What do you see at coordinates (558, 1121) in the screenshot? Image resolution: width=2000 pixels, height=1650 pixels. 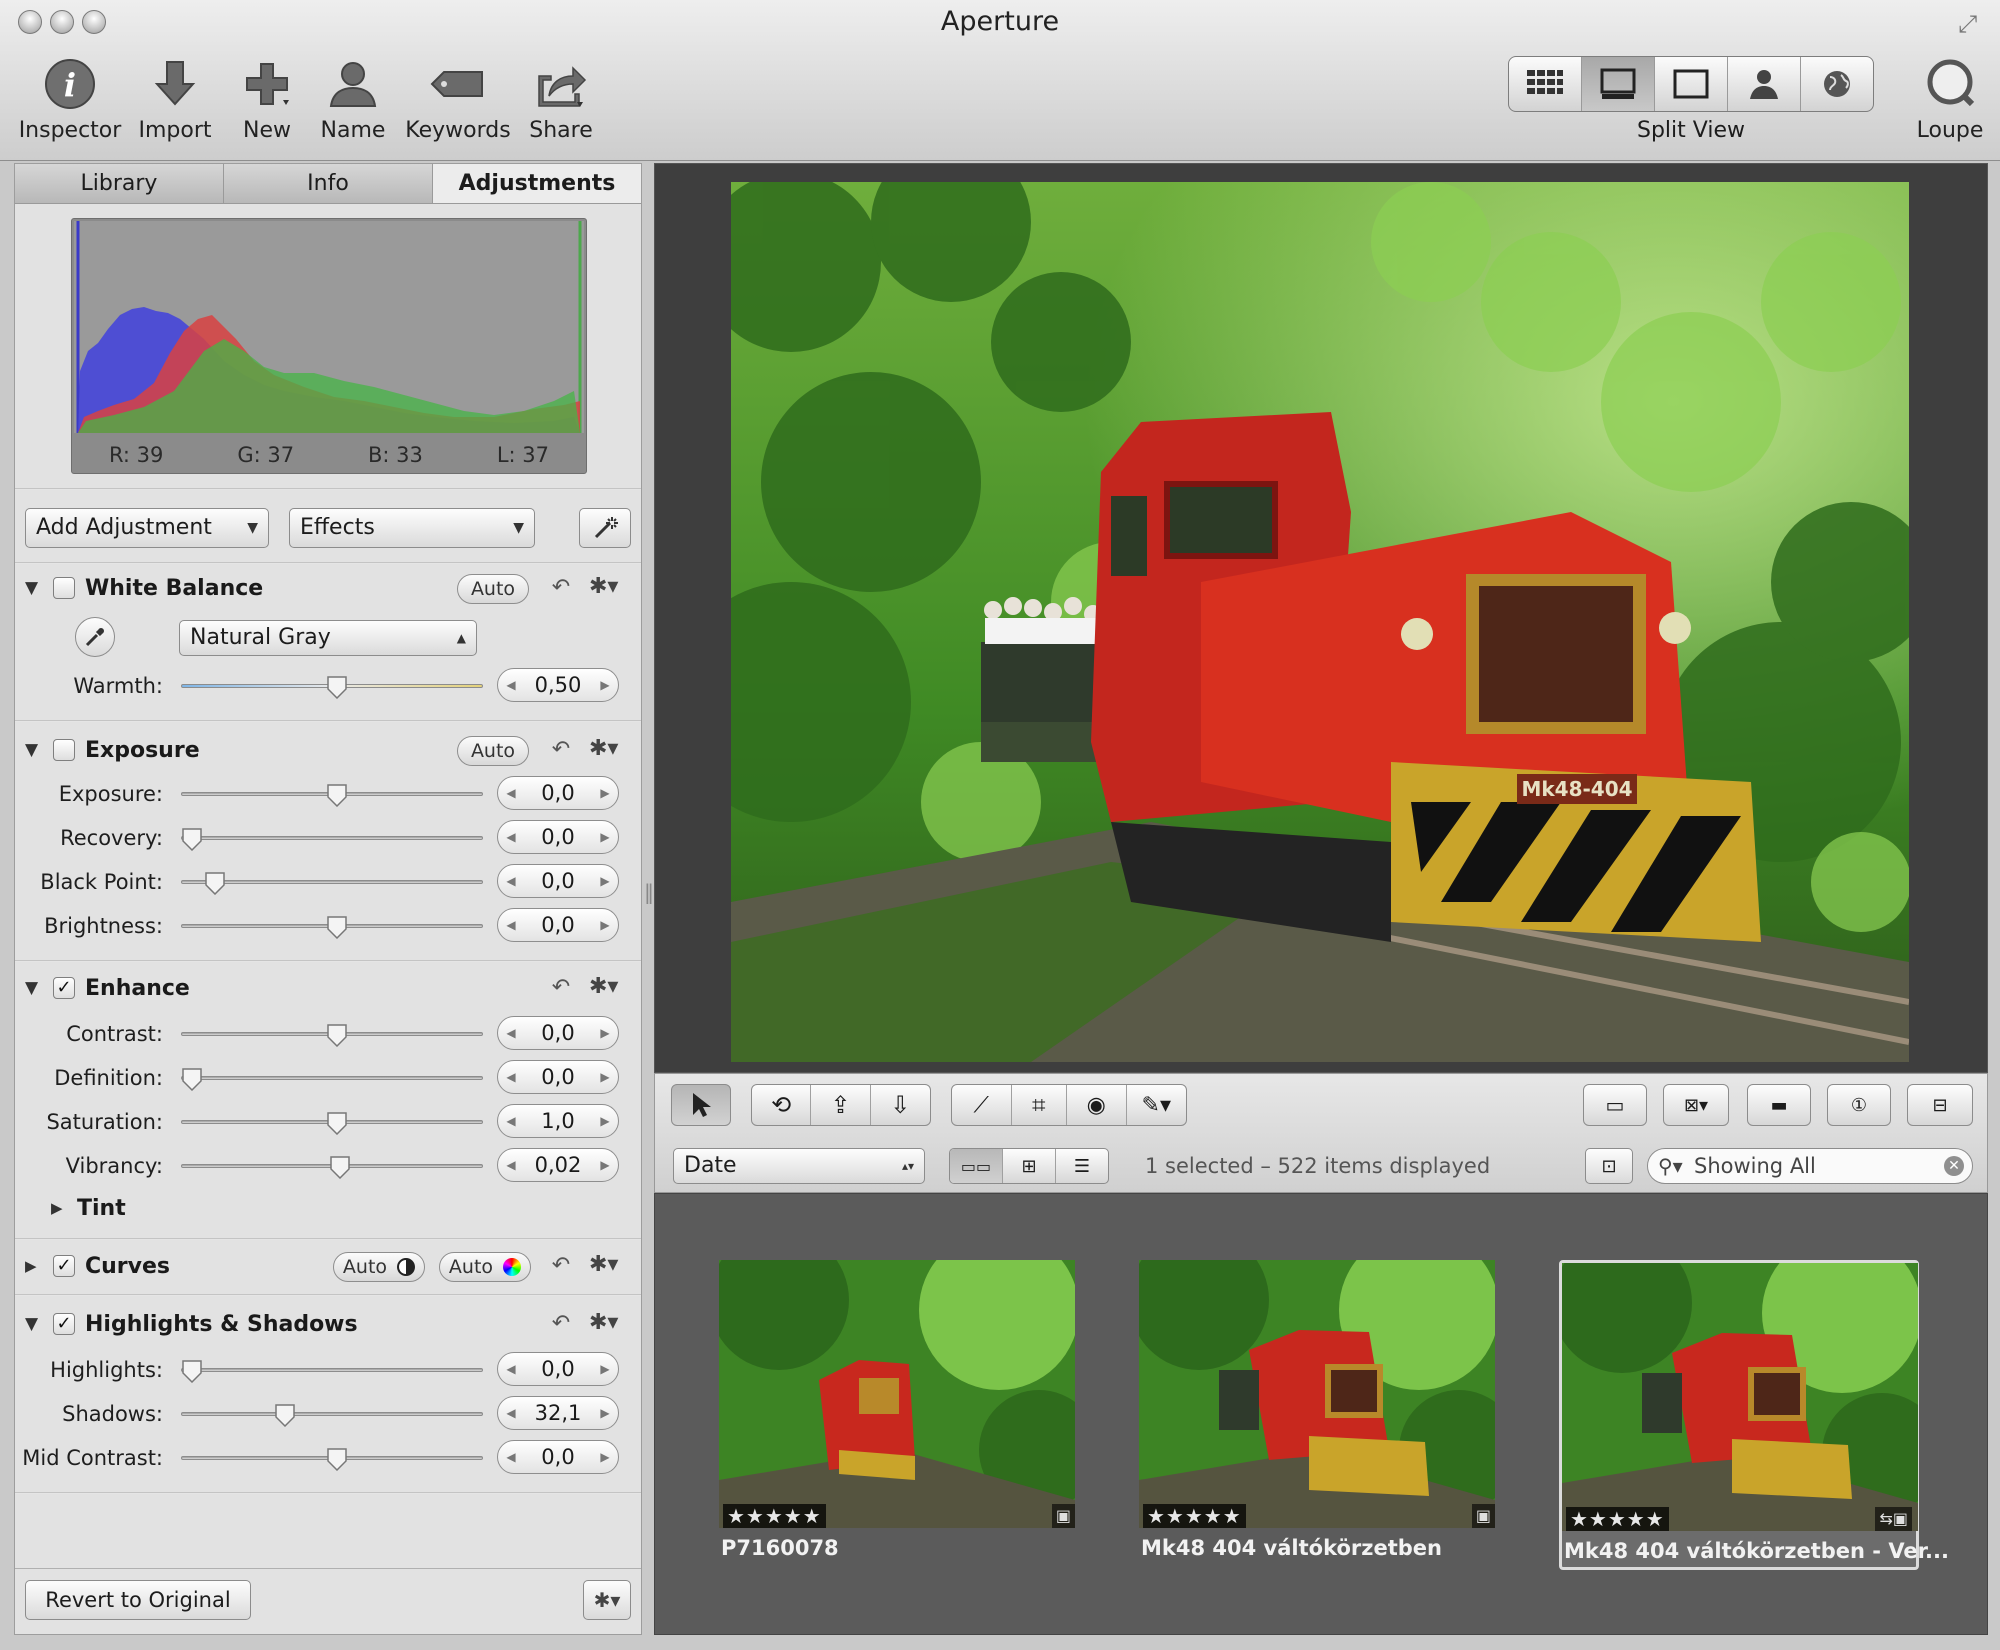 I see `value-stepper: ◀ 1,0 ▶` at bounding box center [558, 1121].